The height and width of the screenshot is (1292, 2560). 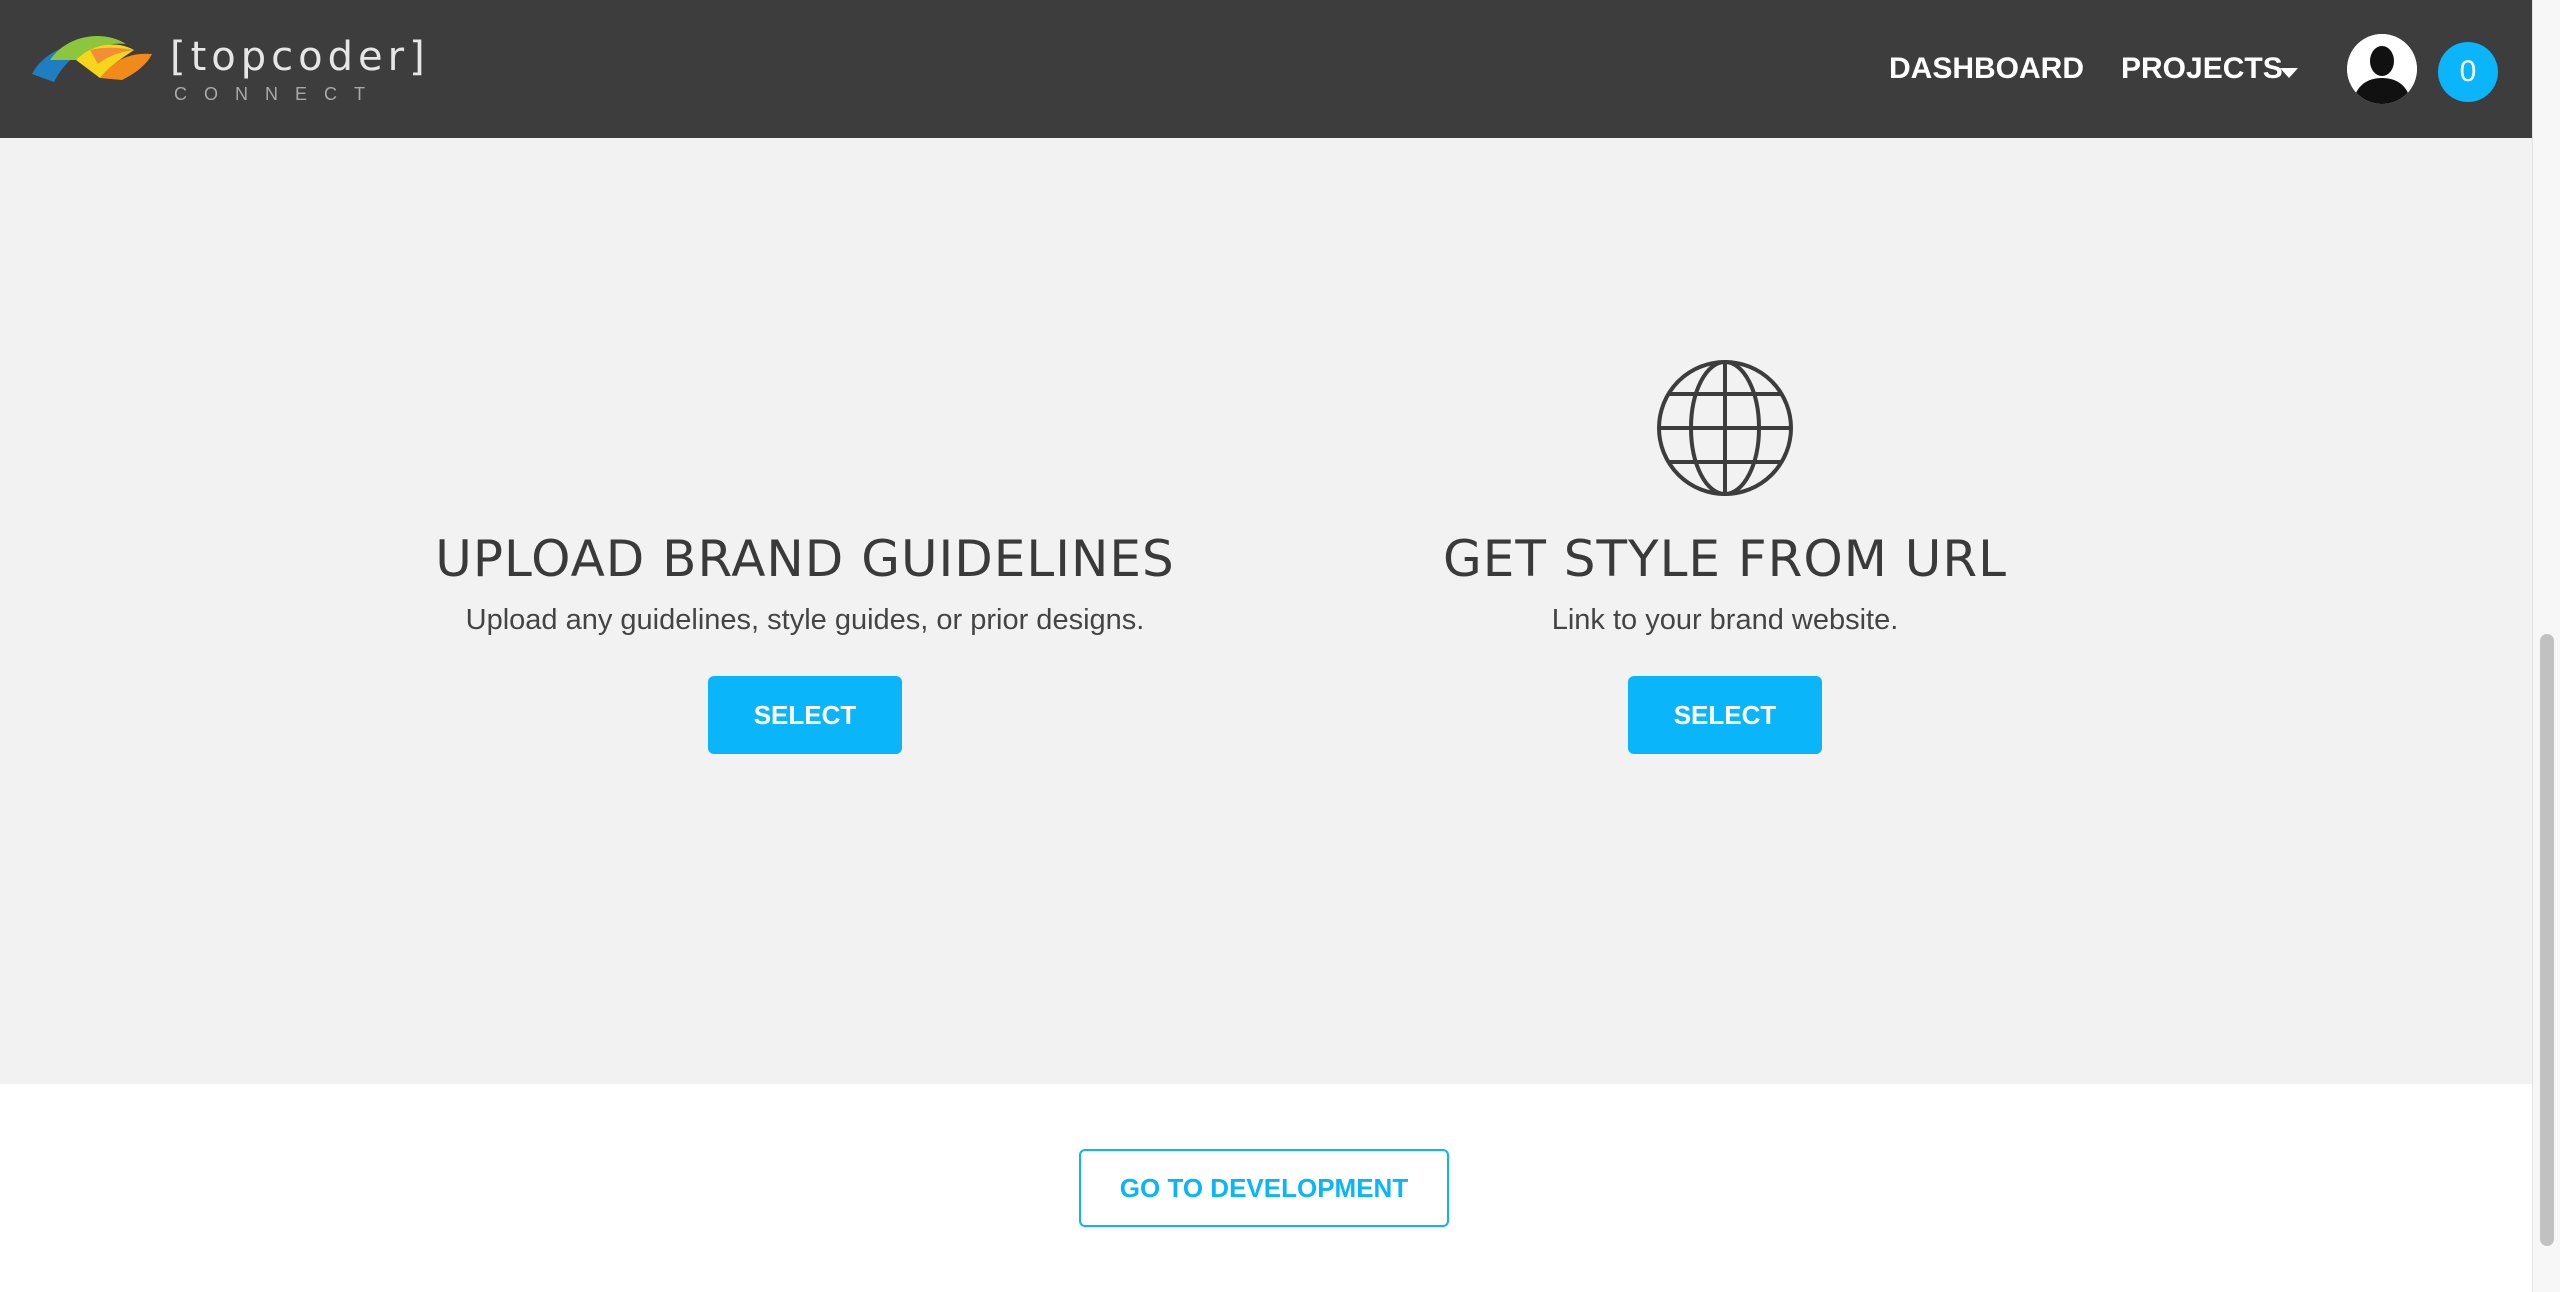 I want to click on globe-icon, so click(x=1725, y=428).